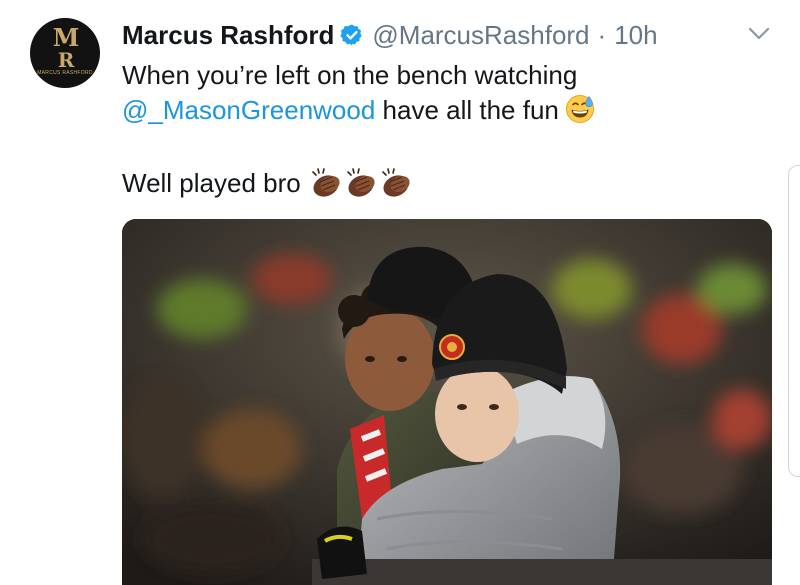 This screenshot has height=585, width=800. Describe the element at coordinates (228, 35) in the screenshot. I see `author-name: Marcus Rashford` at that location.